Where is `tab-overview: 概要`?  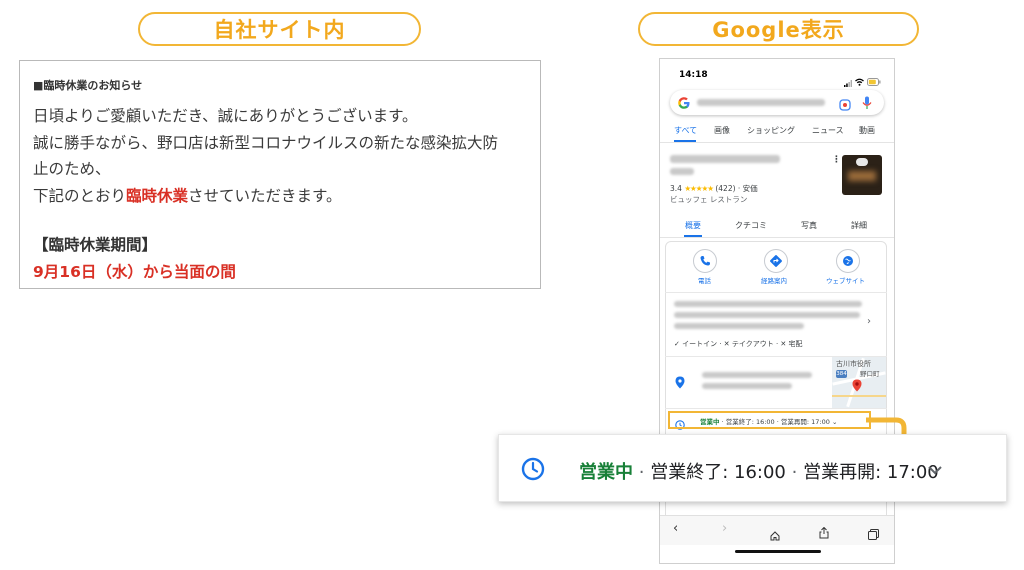 tab-overview: 概要 is located at coordinates (693, 225).